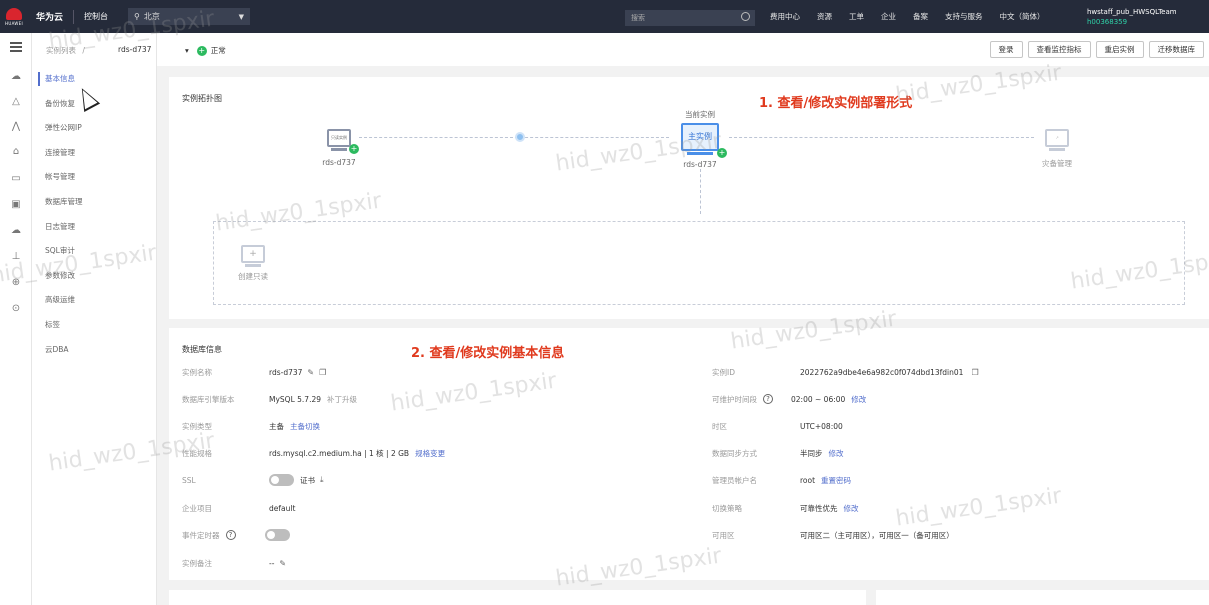 This screenshot has height=605, width=1209. I want to click on breadcrumb-parent: 实例列表, so click(61, 50).